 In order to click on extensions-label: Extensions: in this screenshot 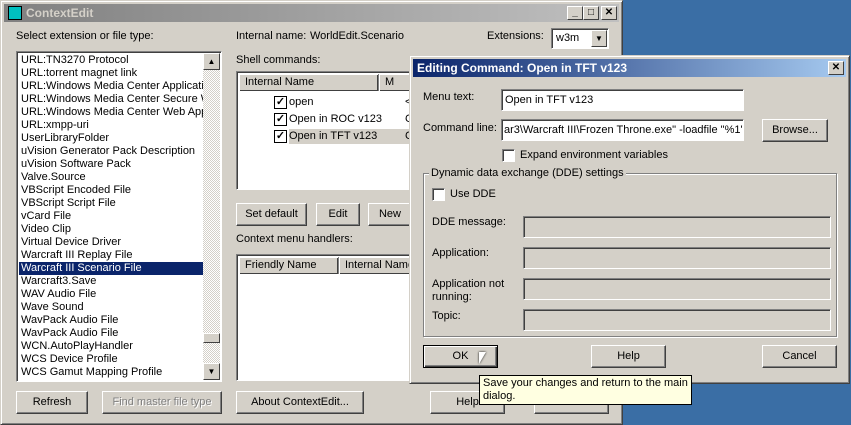, I will do `click(515, 36)`.